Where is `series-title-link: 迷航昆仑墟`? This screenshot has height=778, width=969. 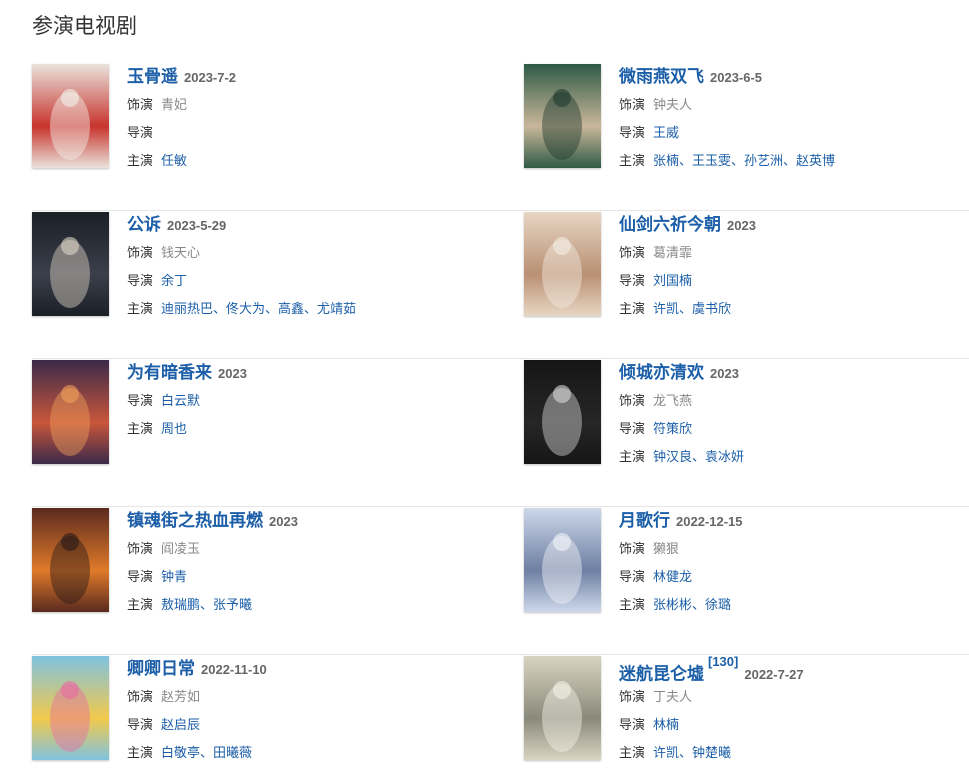 series-title-link: 迷航昆仑墟 is located at coordinates (661, 673).